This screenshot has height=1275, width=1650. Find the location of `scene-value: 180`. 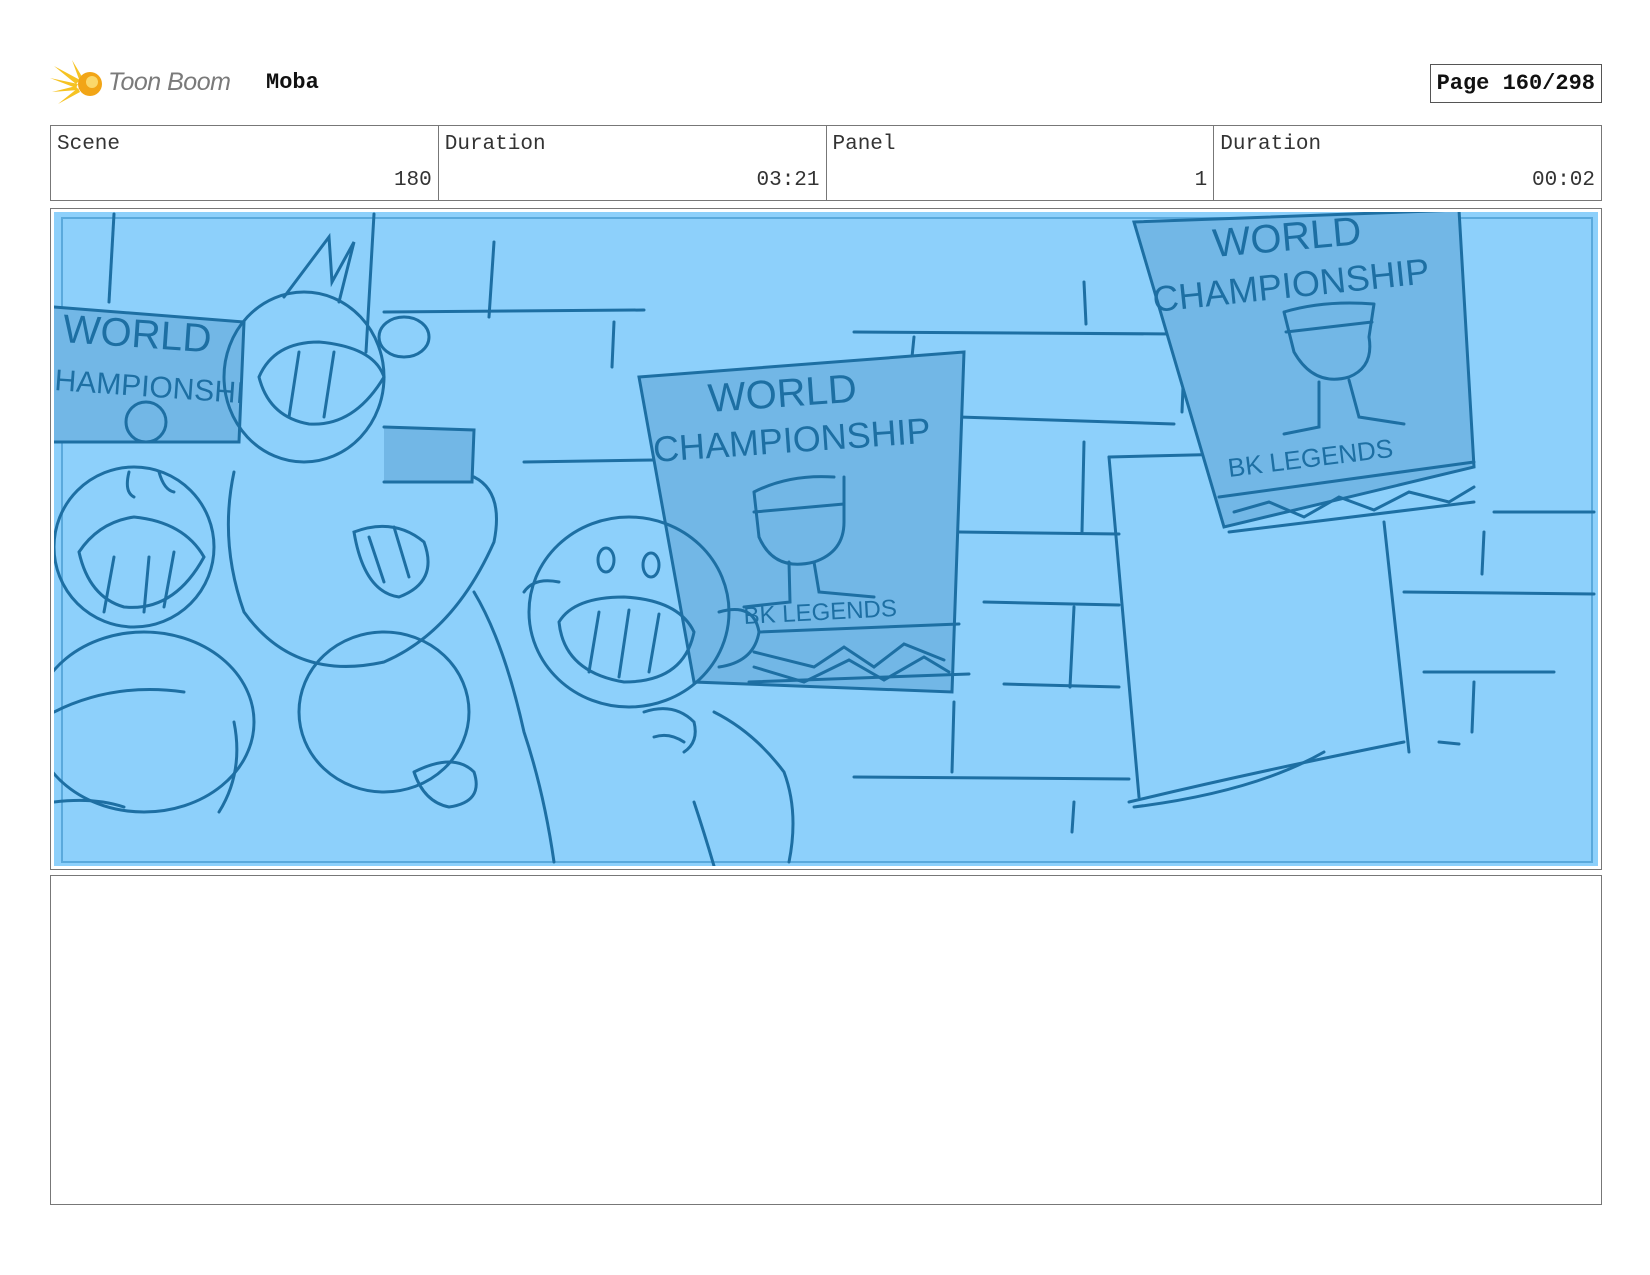

scene-value: 180 is located at coordinates (412, 180).